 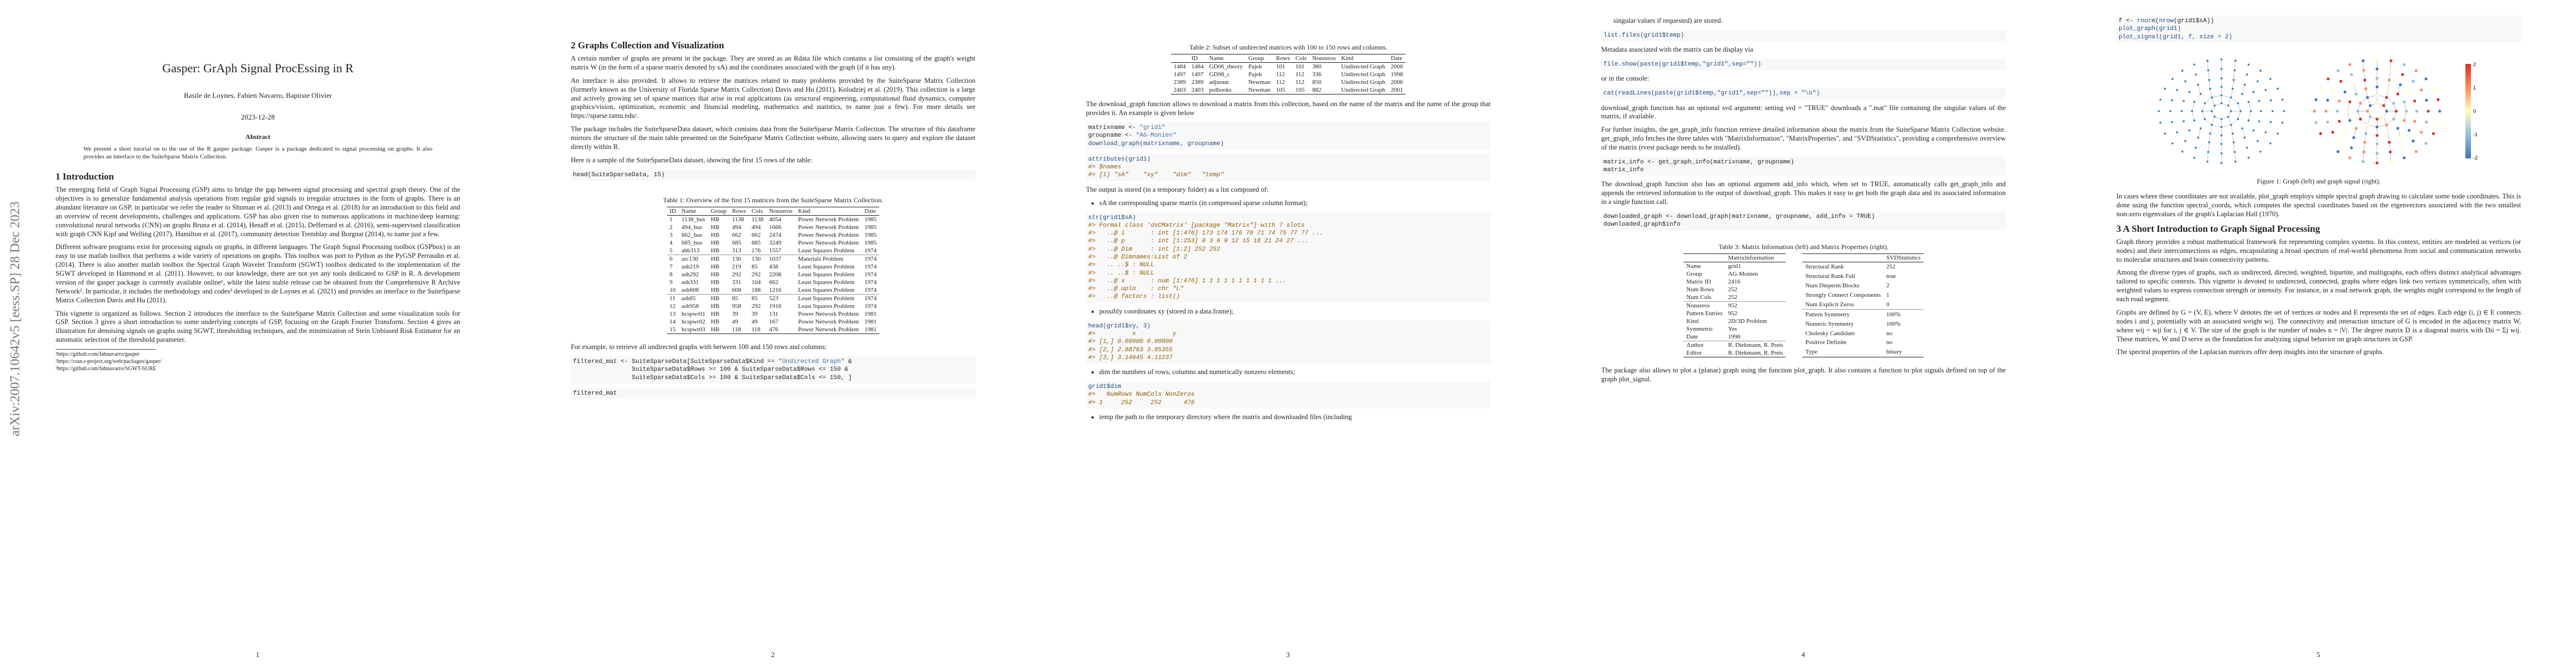 What do you see at coordinates (1734, 329) in the screenshot?
I see `table-row: Symmetric Yes` at bounding box center [1734, 329].